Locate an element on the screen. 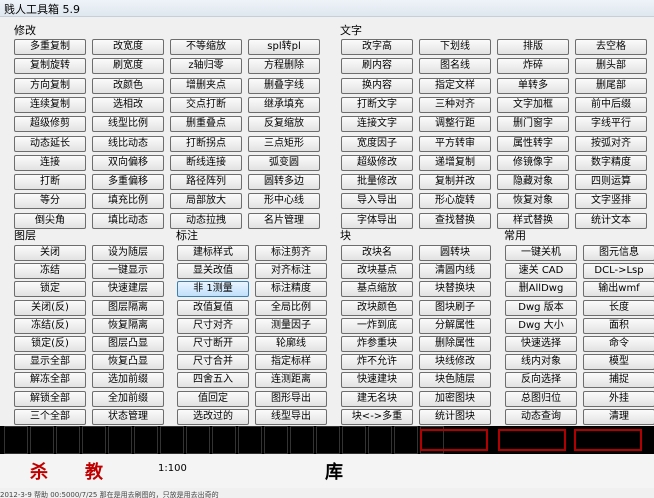  text-button: 图名线 is located at coordinates (455, 66).